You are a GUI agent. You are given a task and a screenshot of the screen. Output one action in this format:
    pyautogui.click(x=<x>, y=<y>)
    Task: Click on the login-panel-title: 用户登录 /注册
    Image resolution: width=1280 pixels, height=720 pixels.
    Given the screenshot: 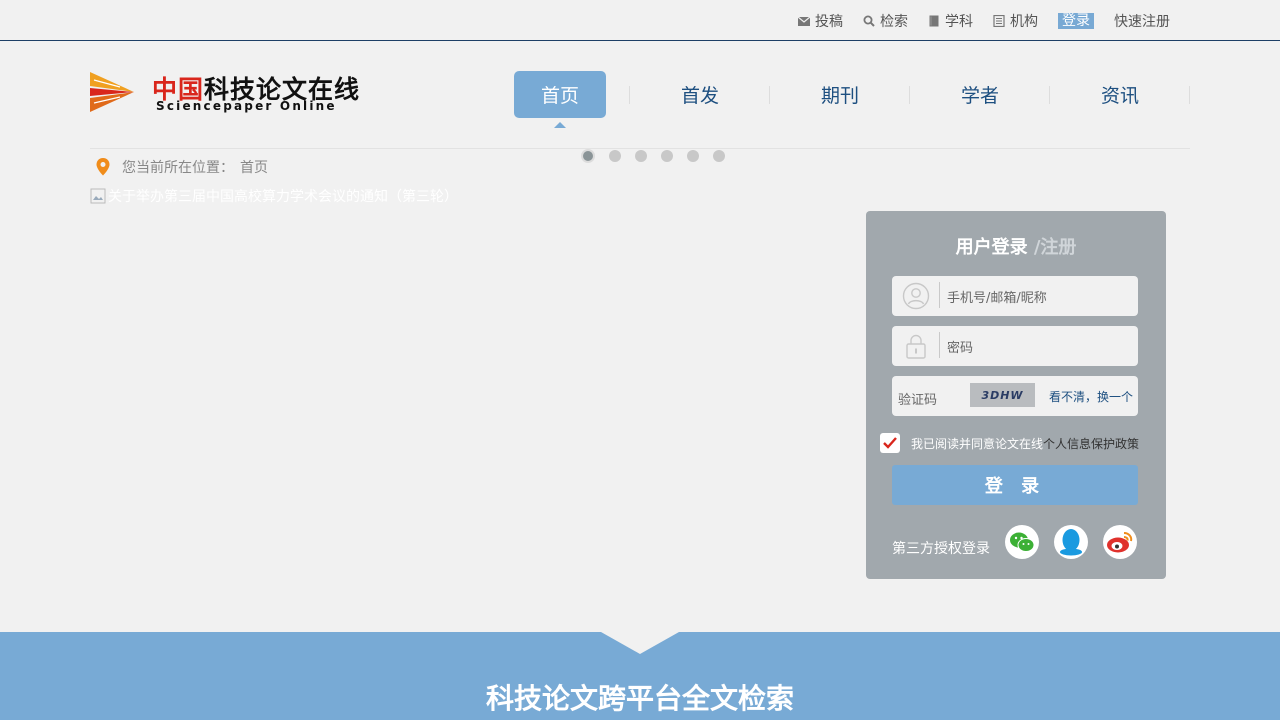 What is the action you would take?
    pyautogui.click(x=1016, y=246)
    